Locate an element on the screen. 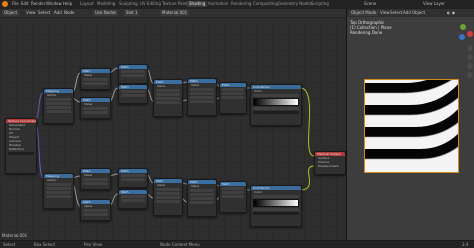 Image resolution: width=474 pixels, height=248 pixels. tab-shading: Shading is located at coordinates (197, 4).